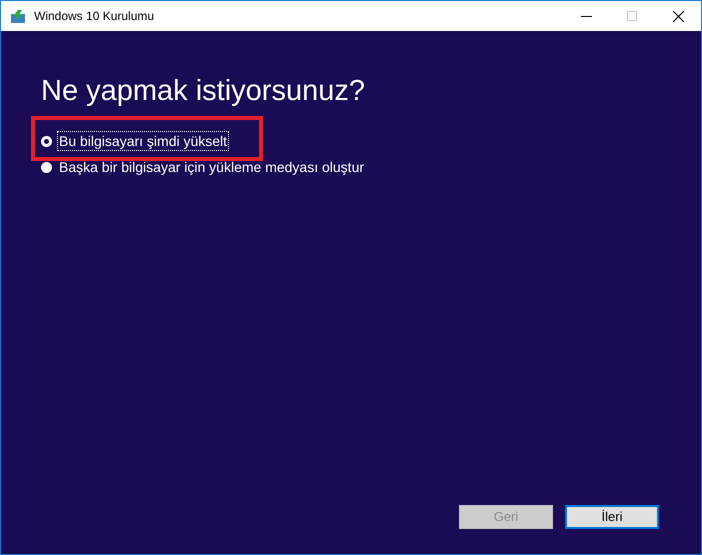 The height and width of the screenshot is (555, 702). What do you see at coordinates (678, 16) in the screenshot?
I see `close-icon` at bounding box center [678, 16].